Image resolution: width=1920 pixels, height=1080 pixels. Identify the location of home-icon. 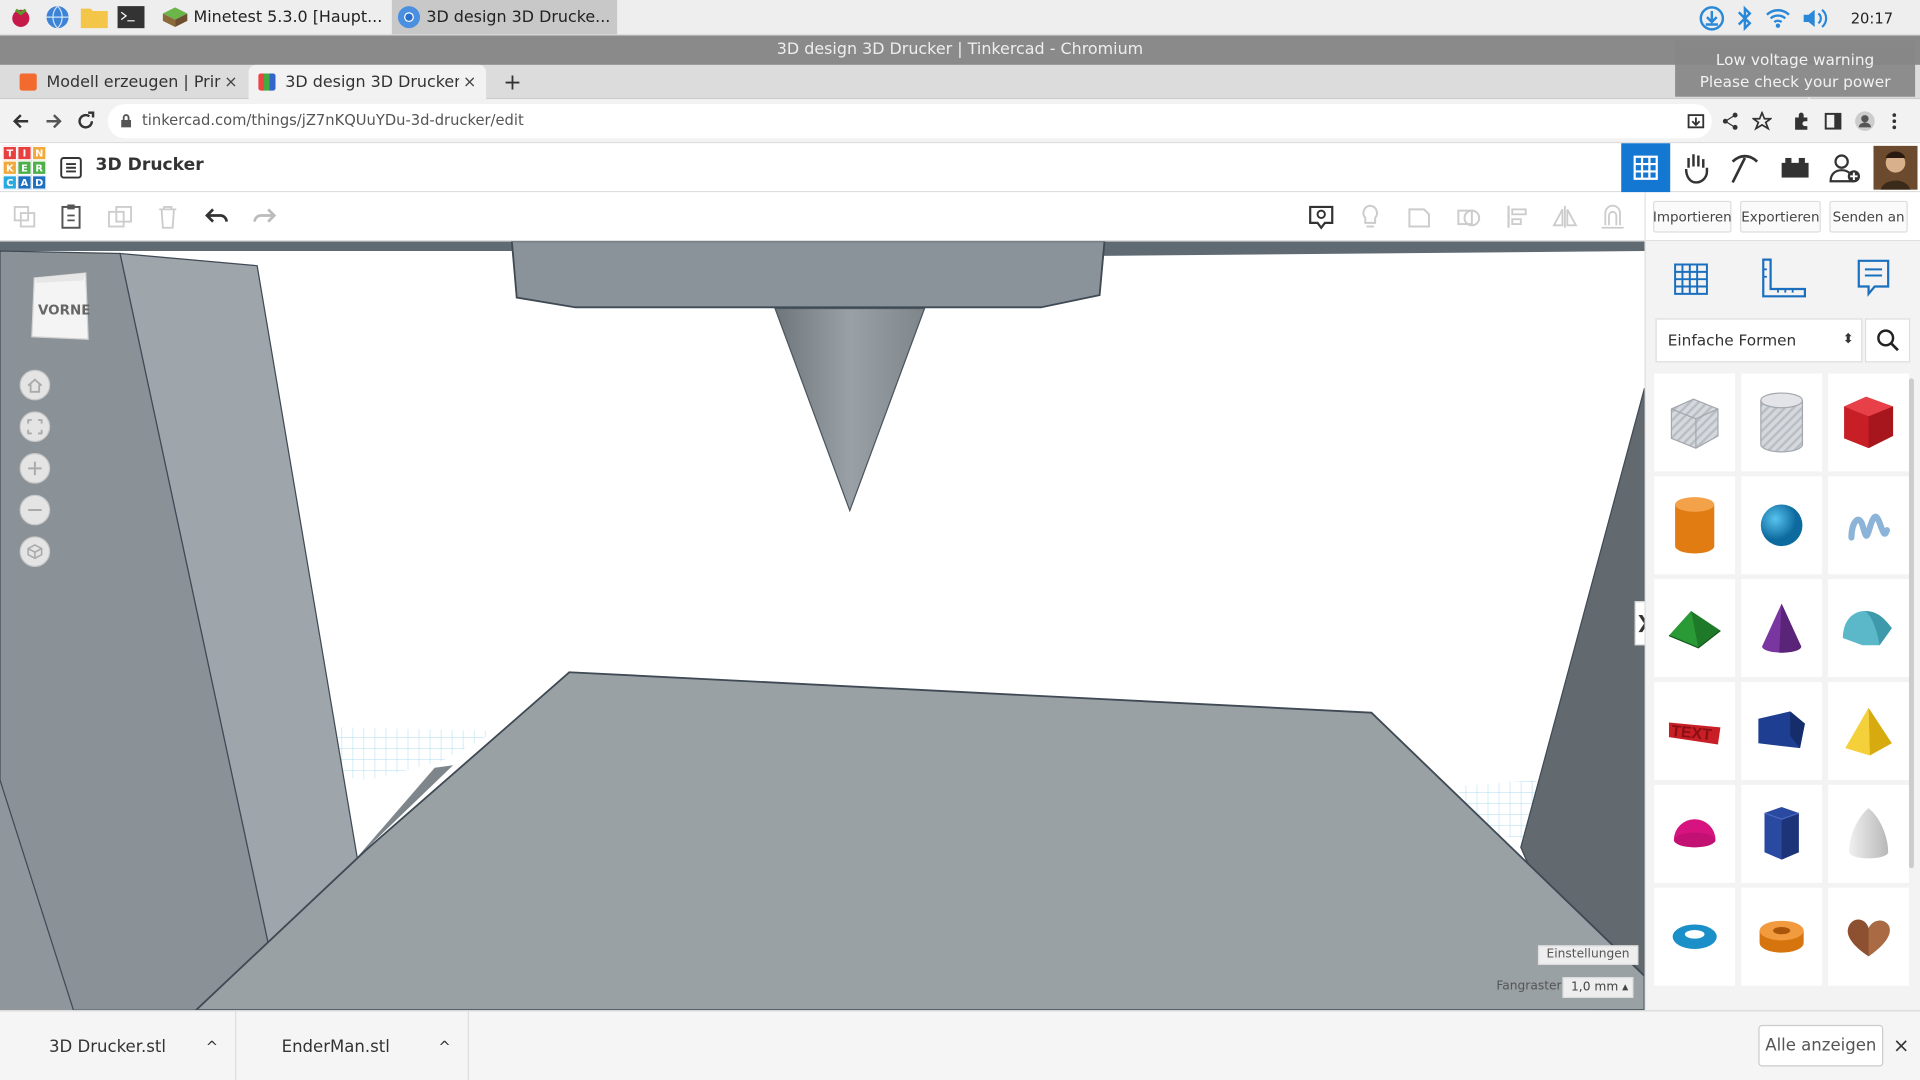
(35, 385).